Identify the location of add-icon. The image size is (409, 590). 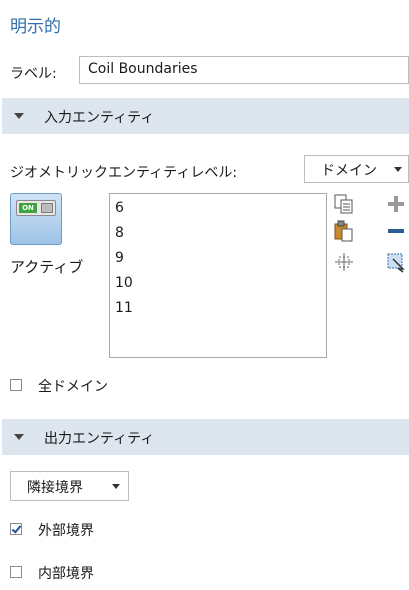
(396, 204).